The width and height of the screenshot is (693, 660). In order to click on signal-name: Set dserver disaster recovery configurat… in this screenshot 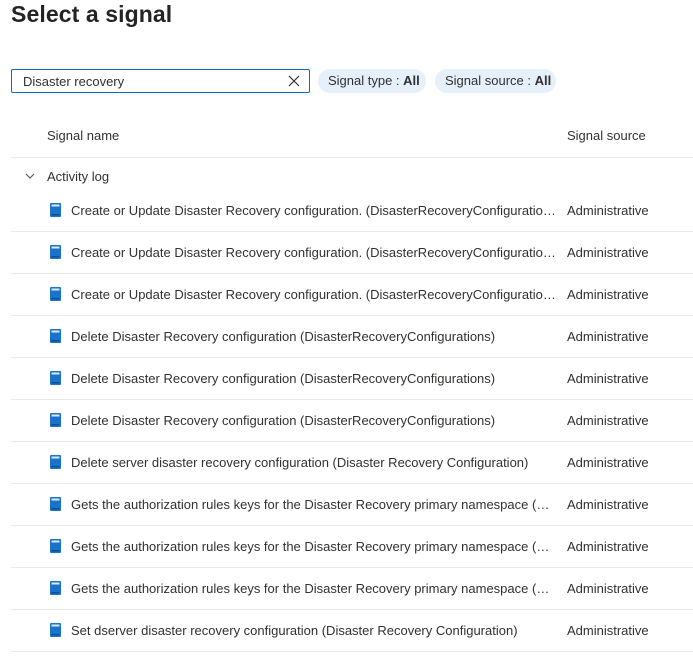, I will do `click(294, 630)`.